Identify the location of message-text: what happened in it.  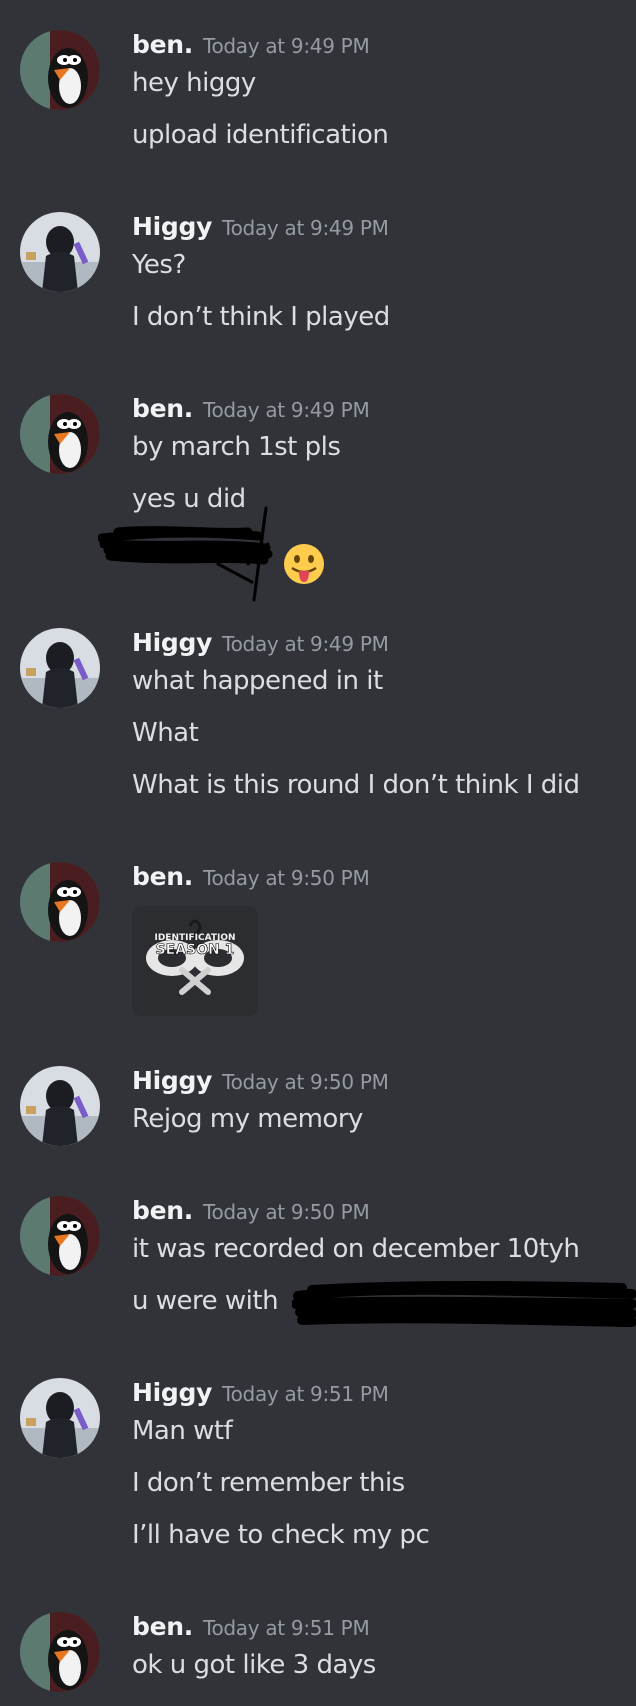
(257, 681).